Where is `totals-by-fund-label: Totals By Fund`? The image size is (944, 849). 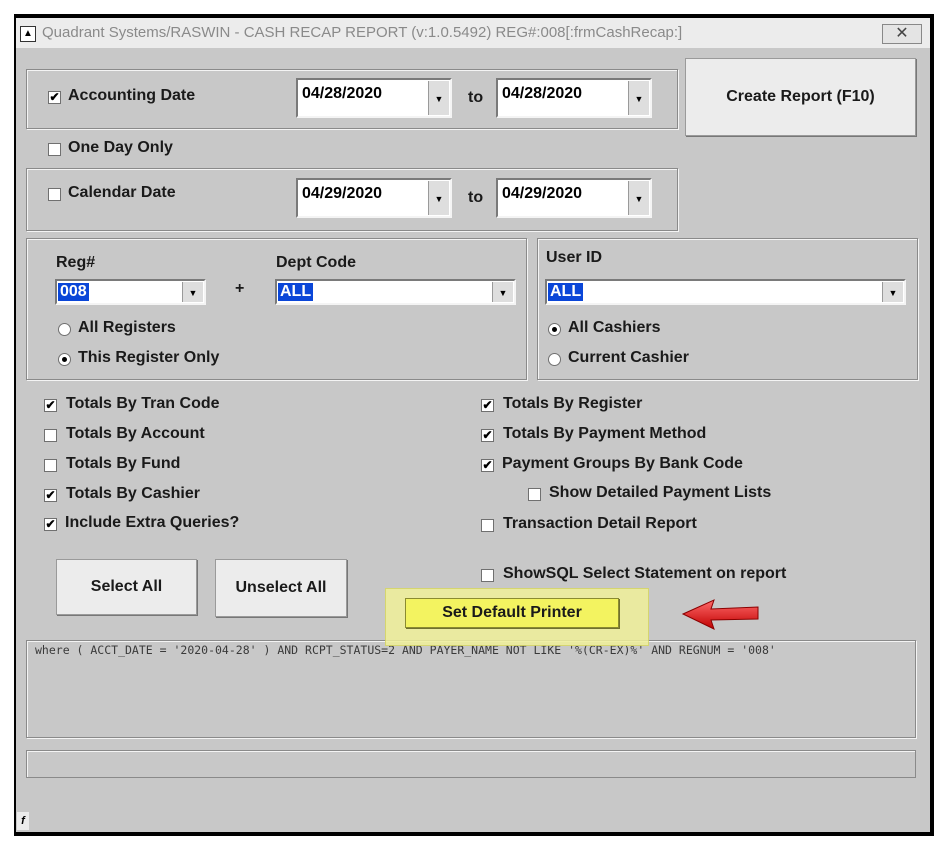 totals-by-fund-label: Totals By Fund is located at coordinates (123, 463).